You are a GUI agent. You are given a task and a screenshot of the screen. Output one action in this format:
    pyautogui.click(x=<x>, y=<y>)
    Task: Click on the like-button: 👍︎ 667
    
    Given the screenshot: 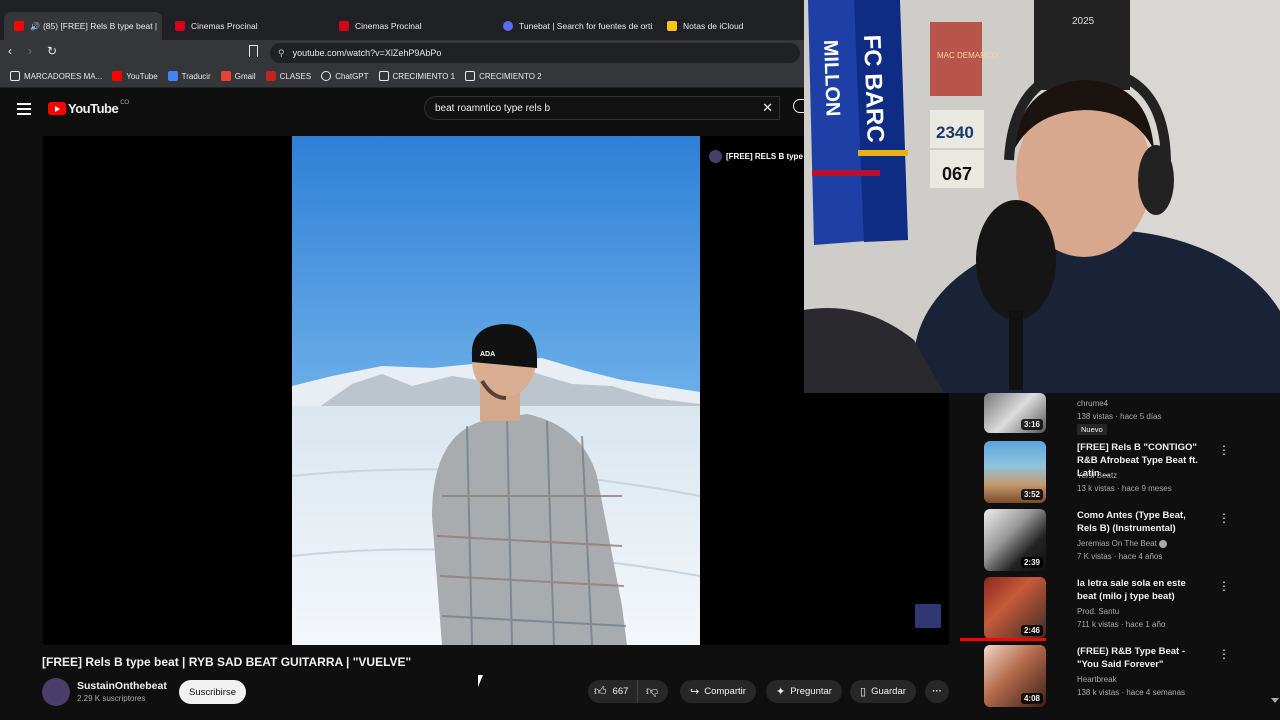 What is the action you would take?
    pyautogui.click(x=613, y=691)
    